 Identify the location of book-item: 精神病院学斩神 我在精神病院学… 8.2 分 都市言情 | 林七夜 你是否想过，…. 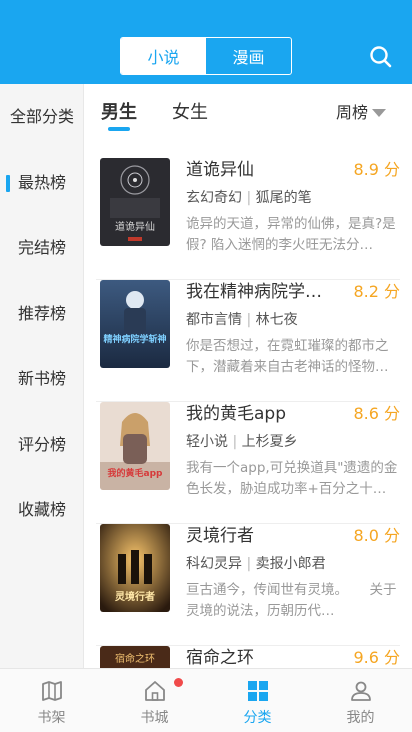
(248, 341).